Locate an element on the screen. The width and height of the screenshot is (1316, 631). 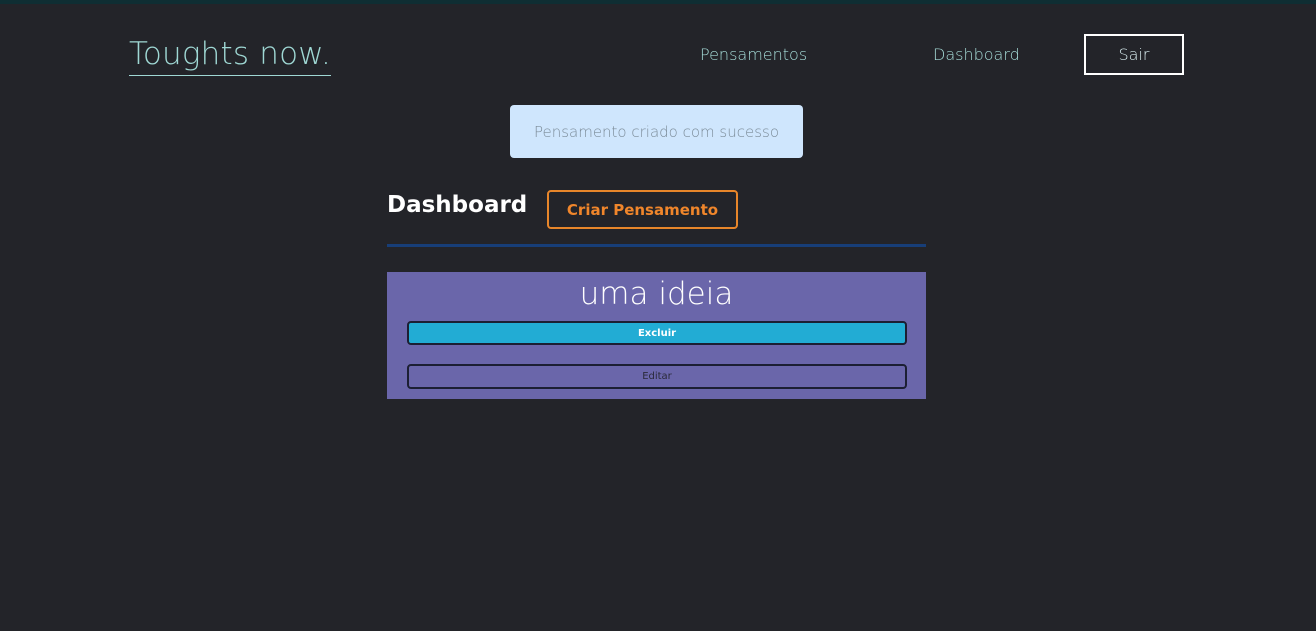
flash-message: Pensamento criado com sucesso is located at coordinates (656, 131).